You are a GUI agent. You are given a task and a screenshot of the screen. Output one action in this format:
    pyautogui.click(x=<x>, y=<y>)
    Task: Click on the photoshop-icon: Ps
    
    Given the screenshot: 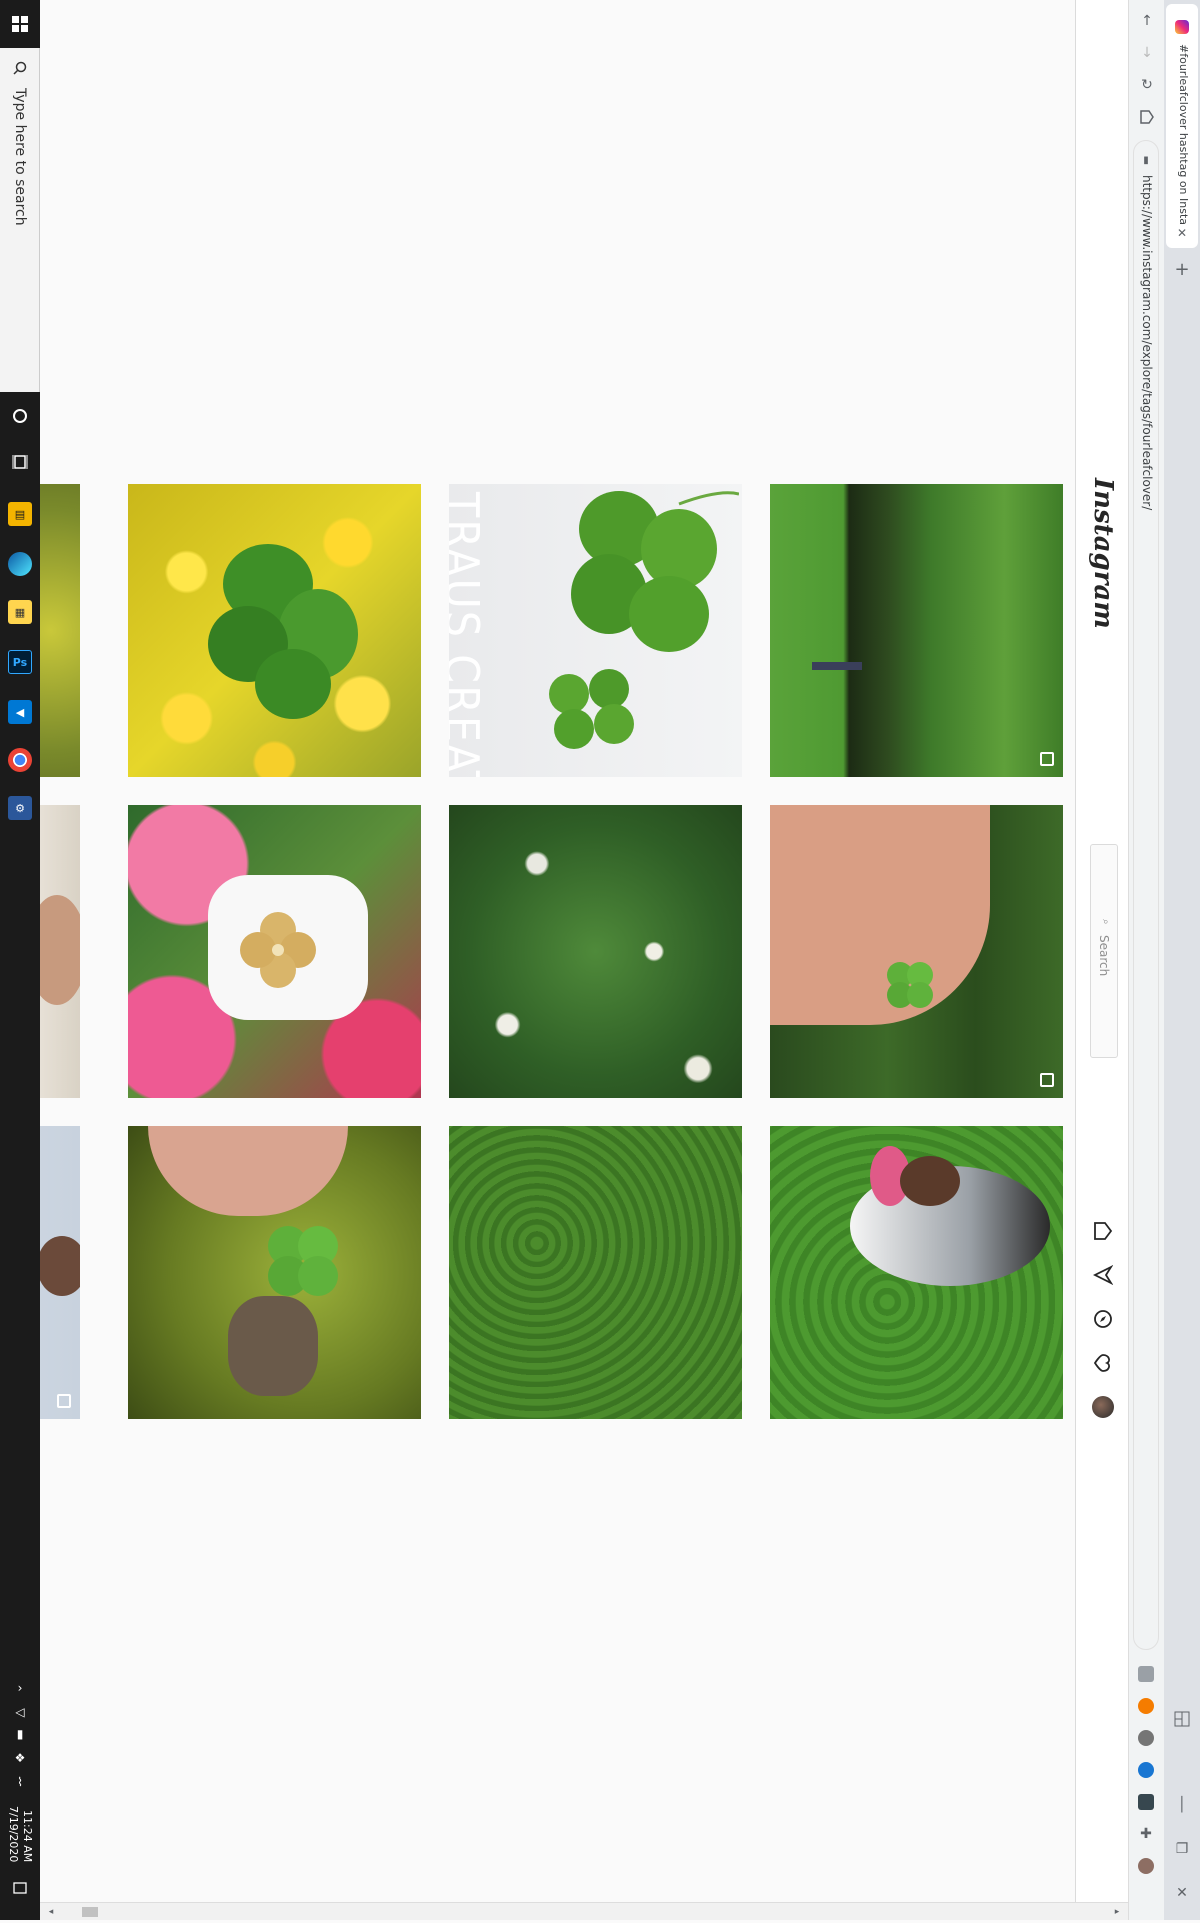 What is the action you would take?
    pyautogui.click(x=20, y=662)
    